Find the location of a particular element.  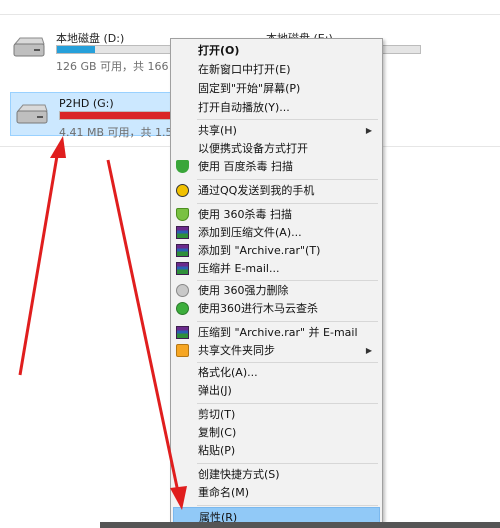

drive-g-usage-bar is located at coordinates (117, 115).